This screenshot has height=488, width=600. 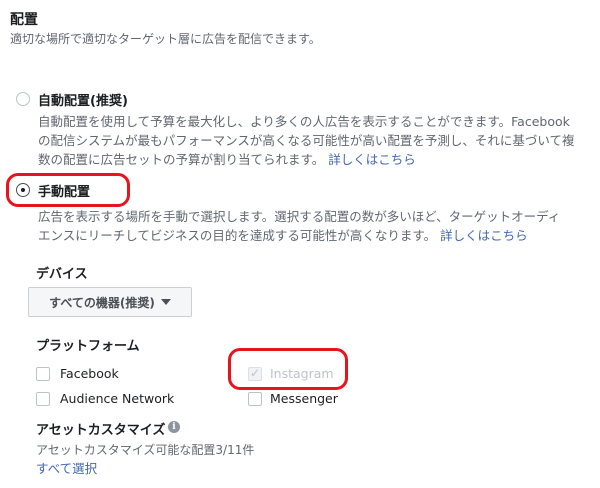 What do you see at coordinates (283, 235) in the screenshot?
I see `manual-desc-line: エンスにリーチしてビジネスの目的を達成する可能性が高くなります。 詳しくはこちら` at bounding box center [283, 235].